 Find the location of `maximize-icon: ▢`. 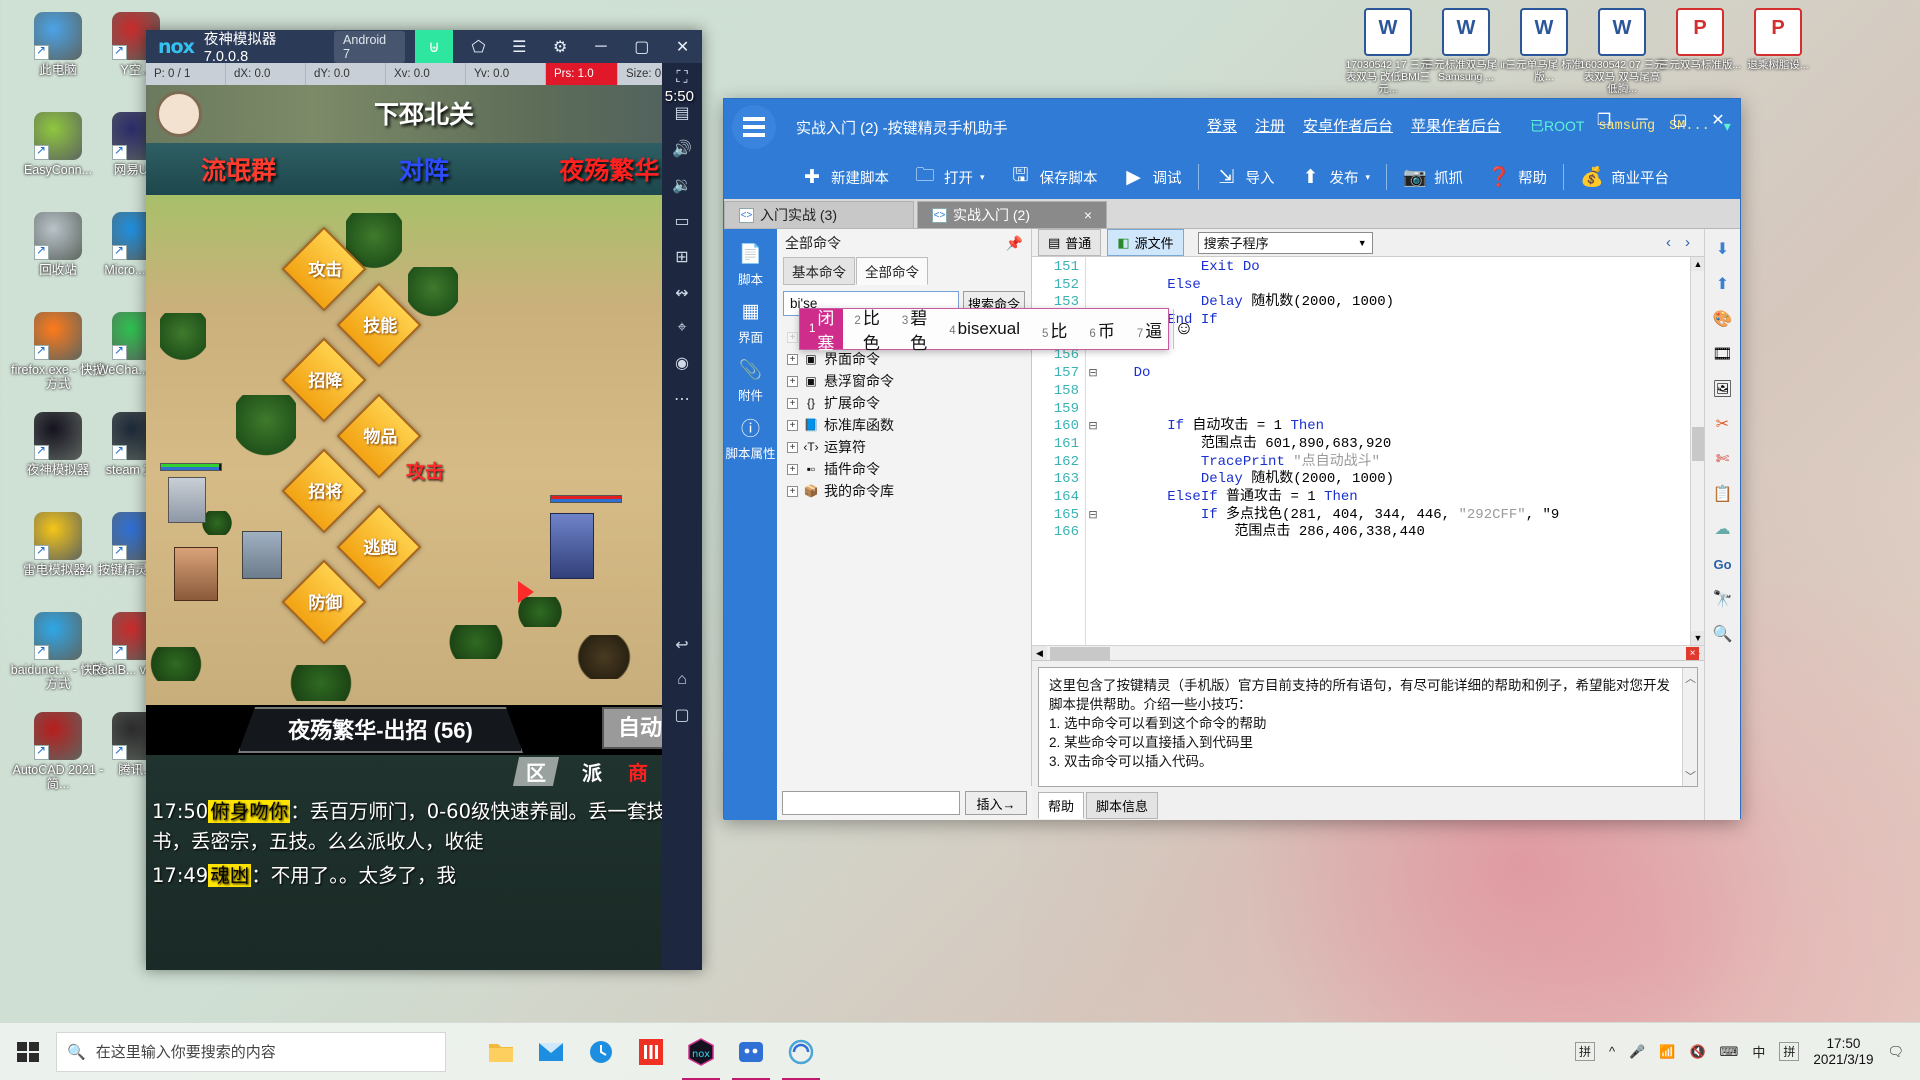

maximize-icon: ▢ is located at coordinates (1680, 120).